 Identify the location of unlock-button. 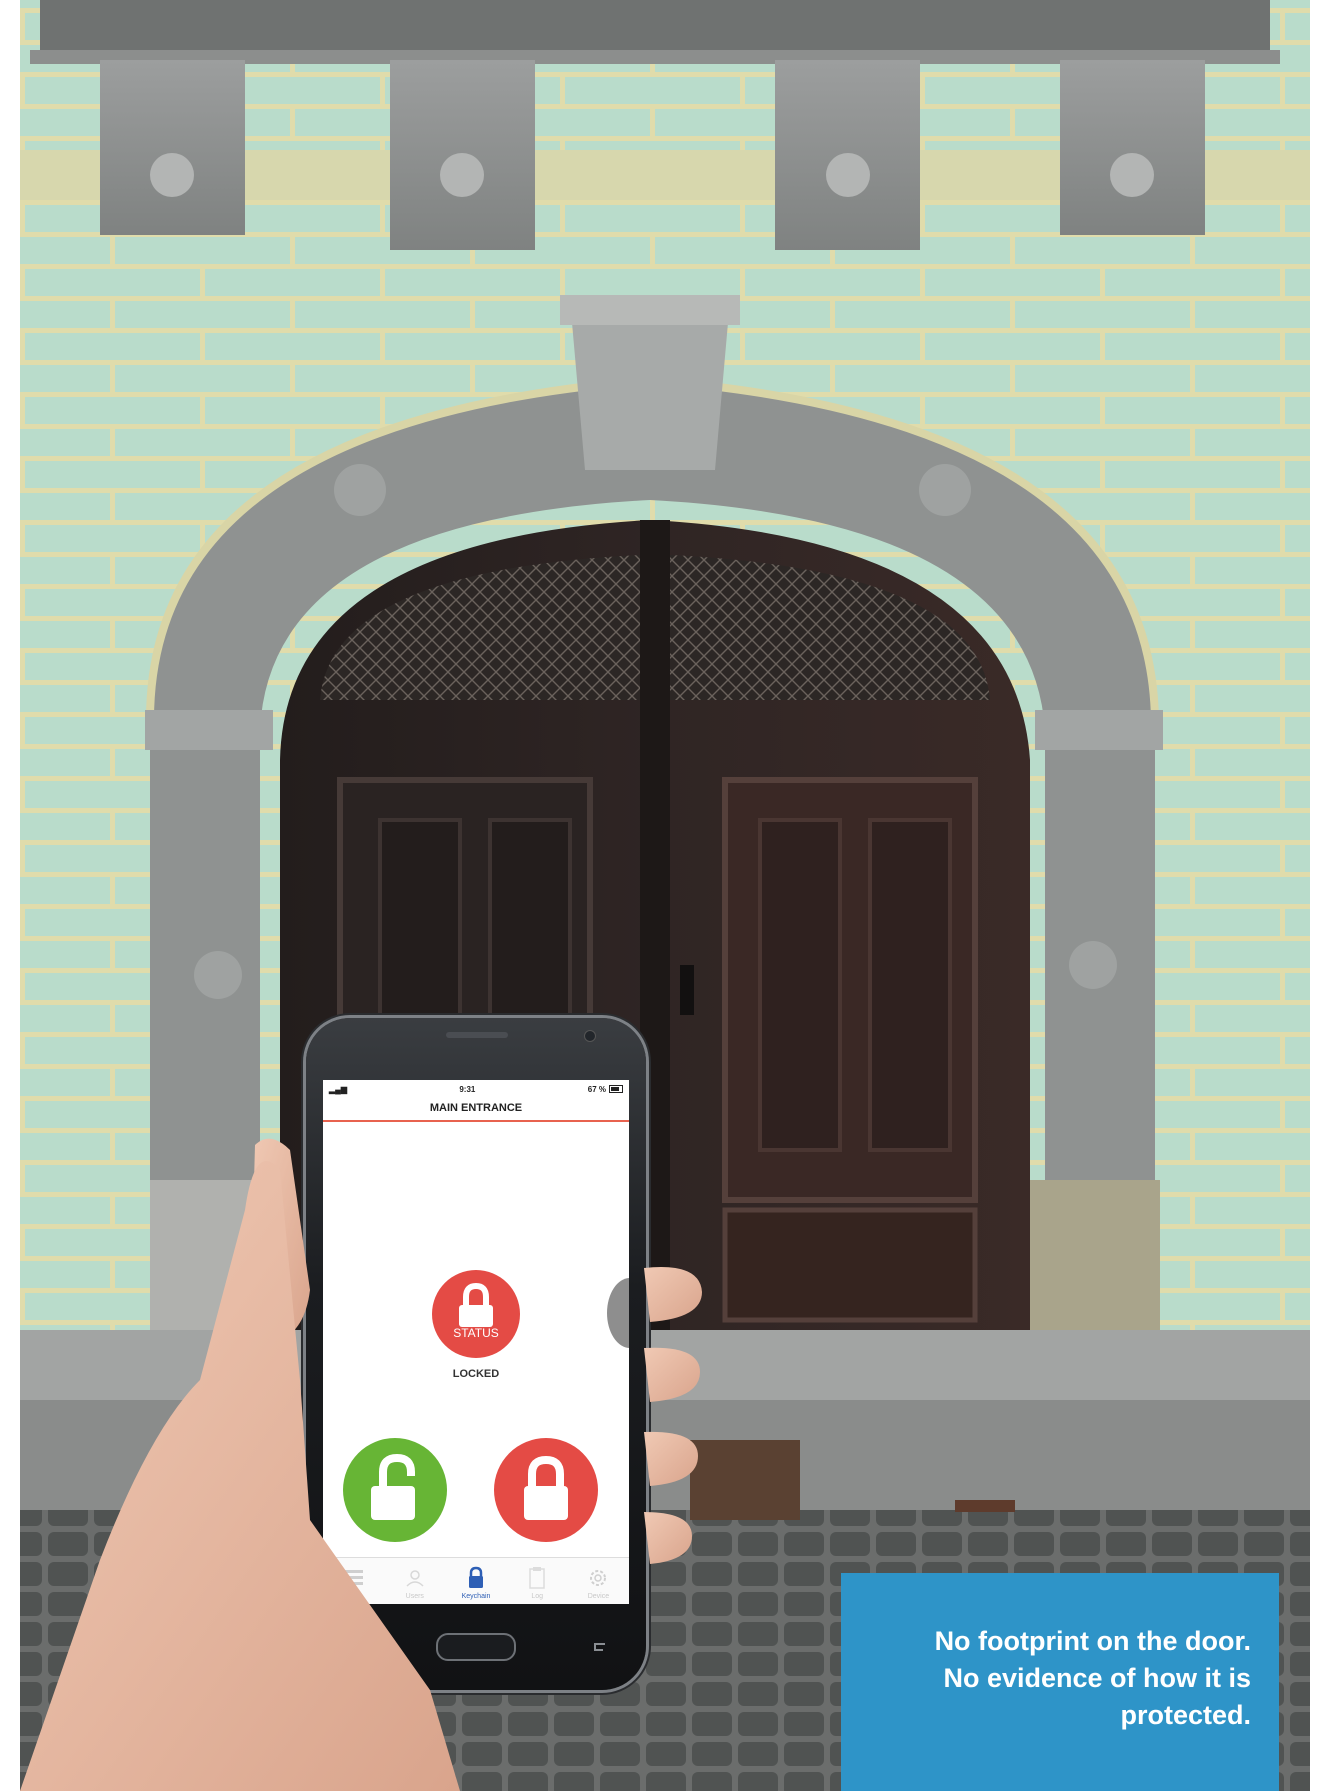
(395, 1490).